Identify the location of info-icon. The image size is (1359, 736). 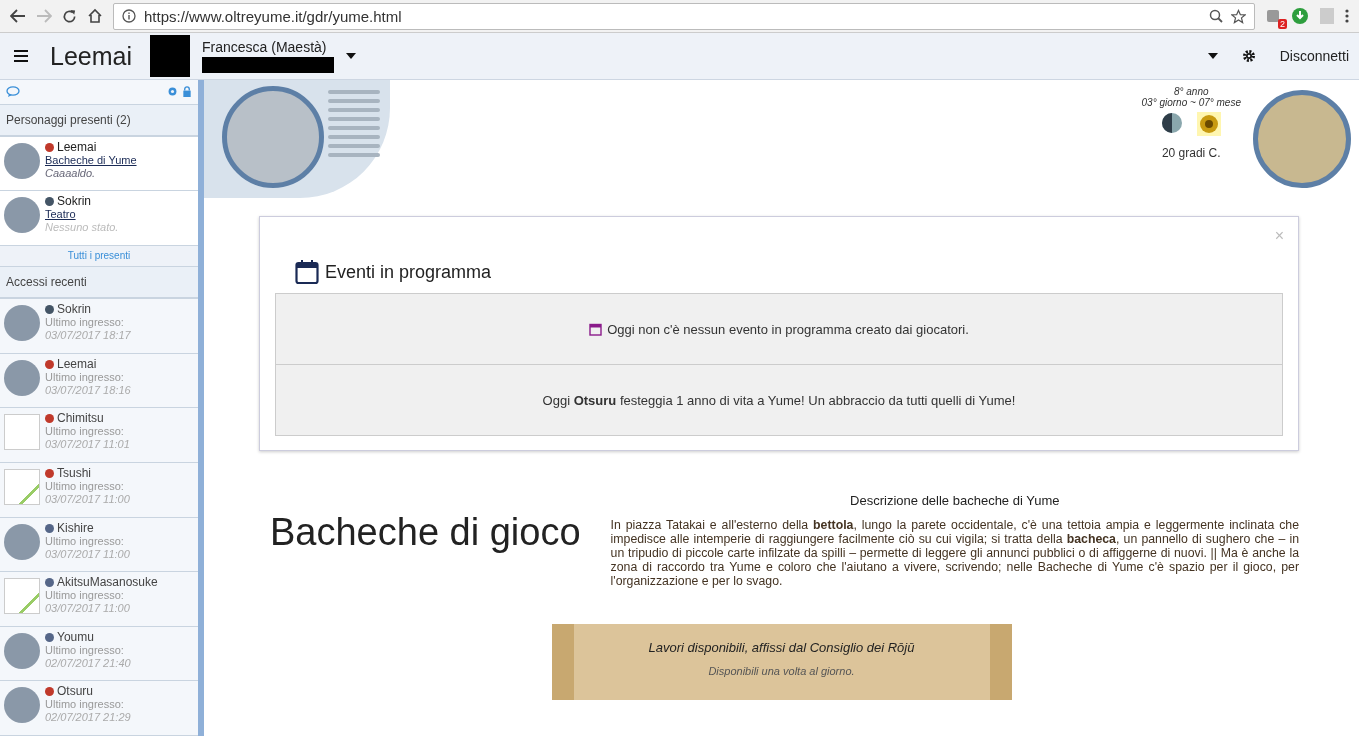
(129, 16).